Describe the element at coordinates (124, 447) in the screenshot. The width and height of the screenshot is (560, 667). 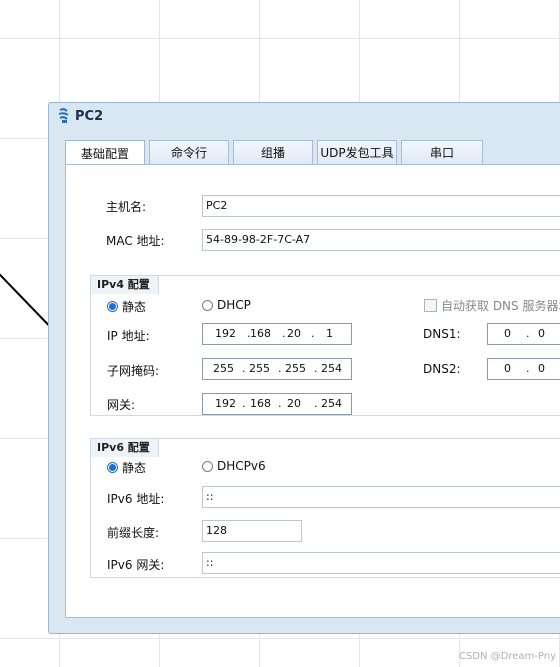
I see `ipv6-group-title: IPv6 配置` at that location.